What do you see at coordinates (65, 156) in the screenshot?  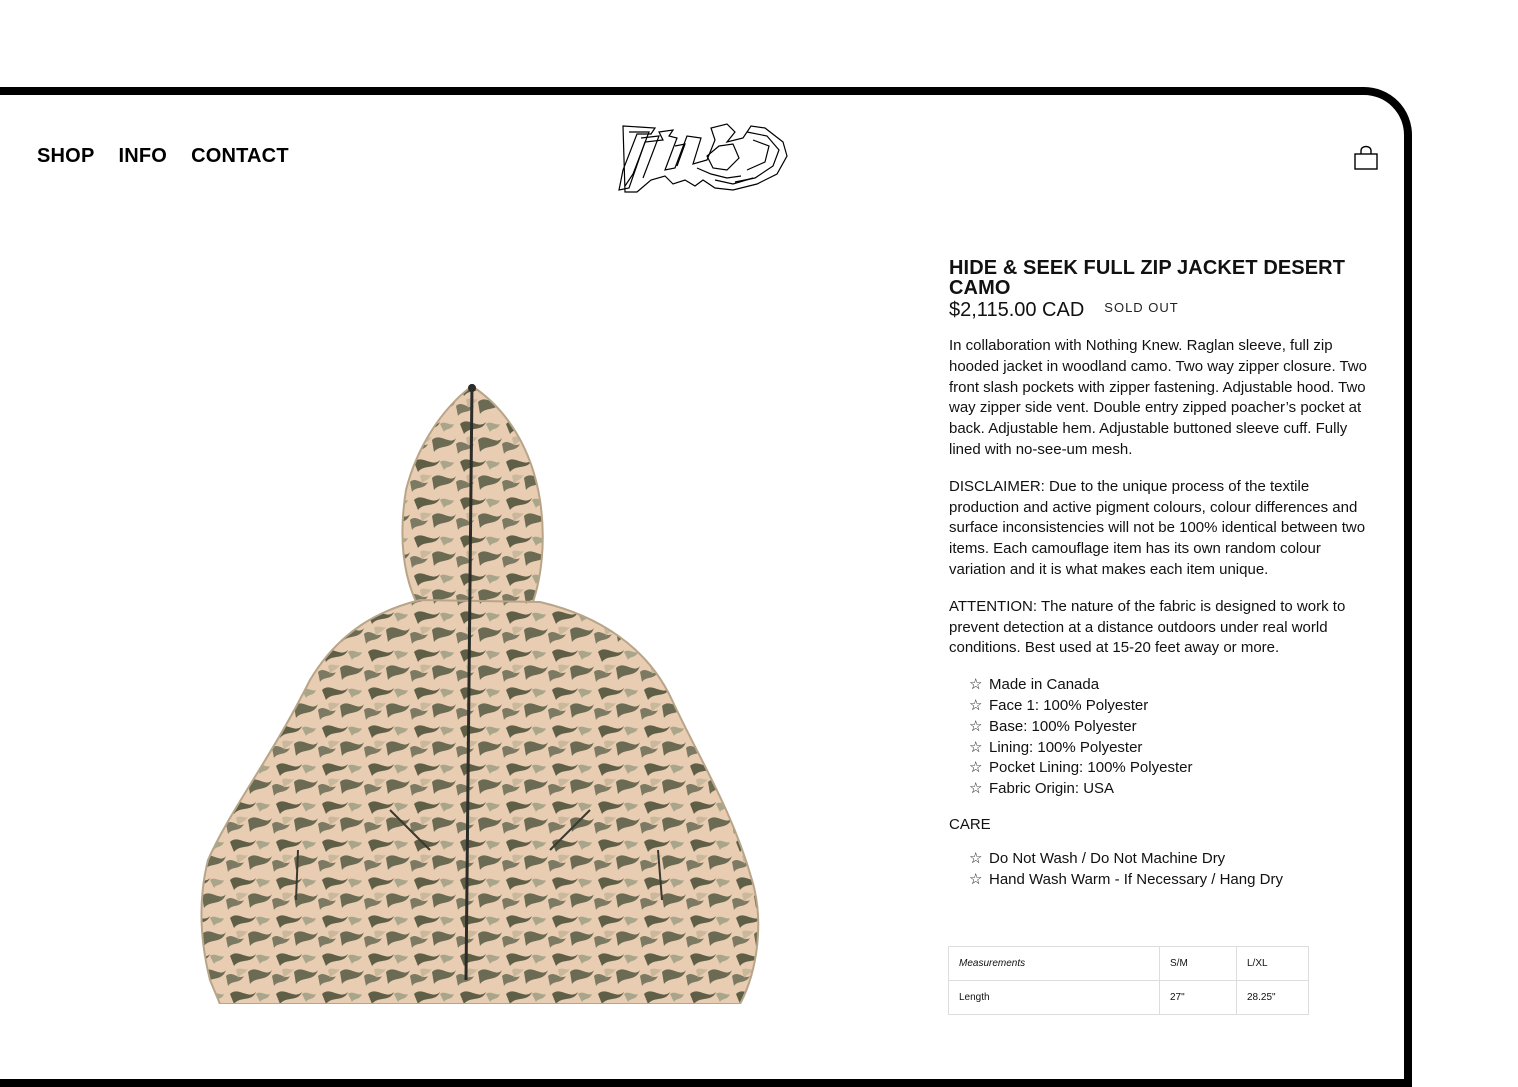 I see `nav-shop: SHOP` at bounding box center [65, 156].